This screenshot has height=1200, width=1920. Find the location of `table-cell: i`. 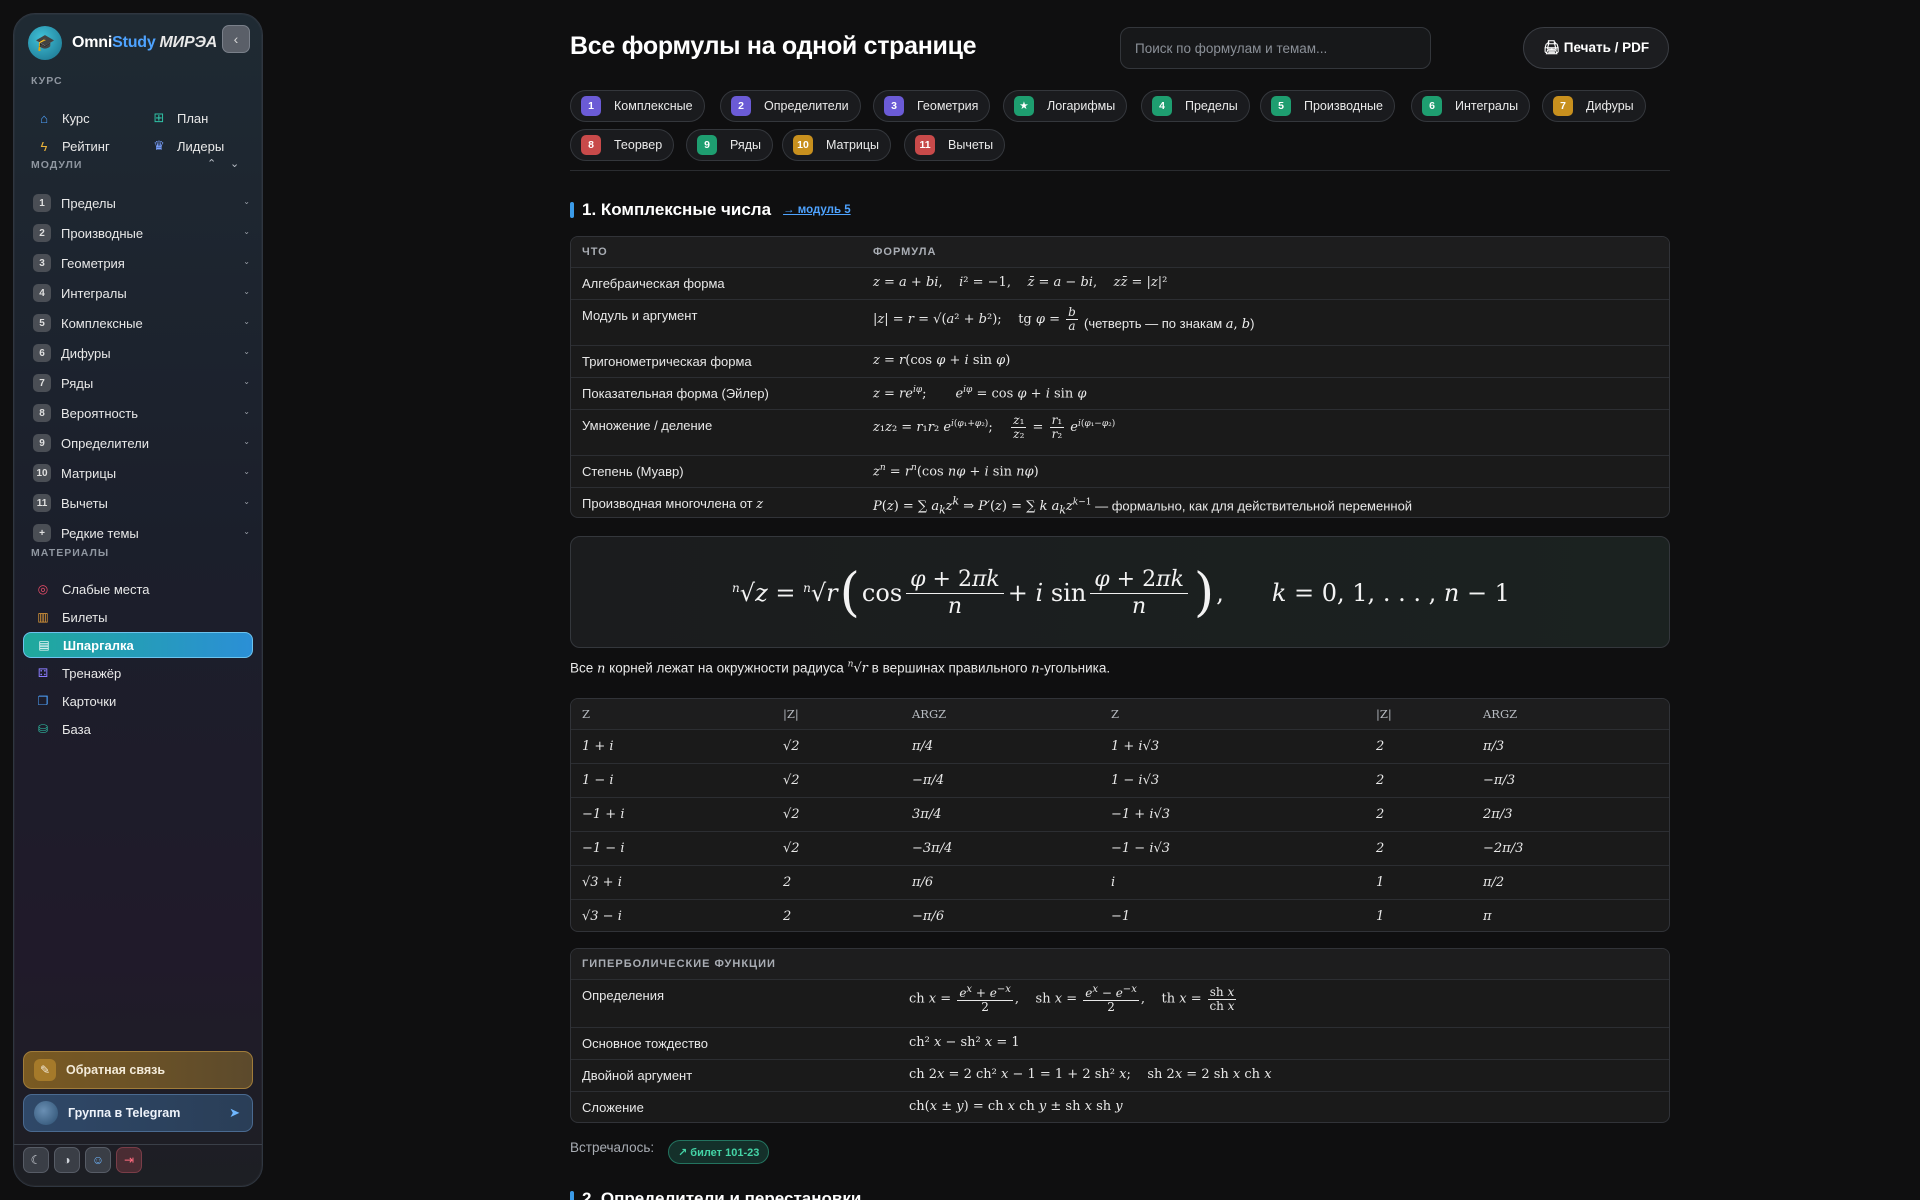

table-cell: i is located at coordinates (1113, 882).